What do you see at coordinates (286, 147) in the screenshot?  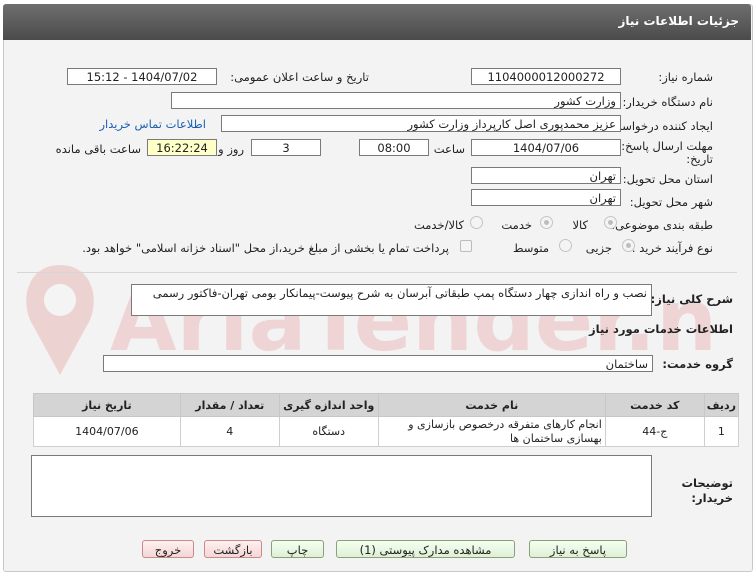 I see `days-remaining-field: 3` at bounding box center [286, 147].